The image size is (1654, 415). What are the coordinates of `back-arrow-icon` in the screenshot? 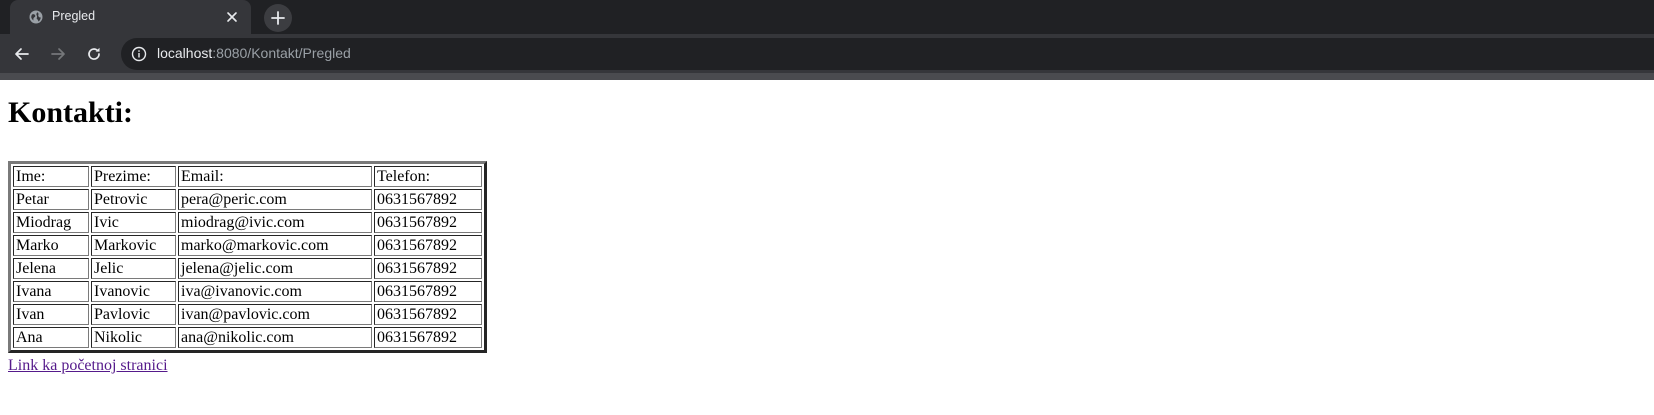 It's located at (22, 54).